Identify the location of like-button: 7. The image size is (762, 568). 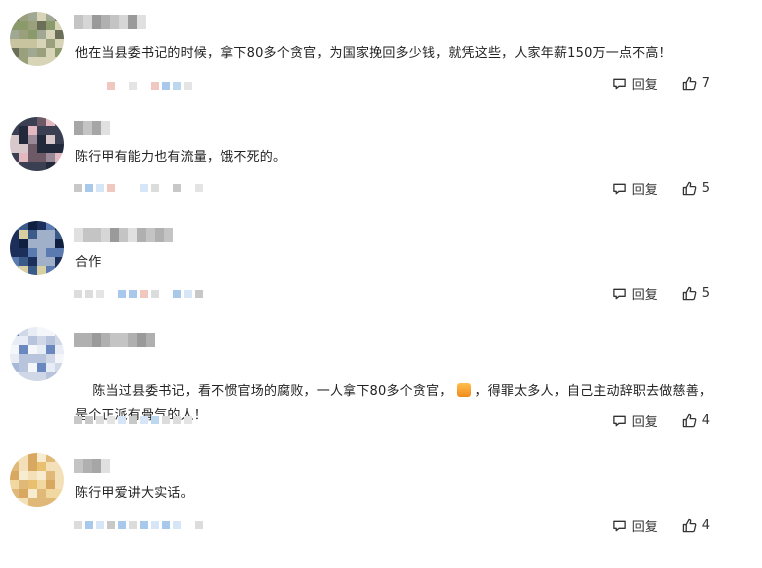
(696, 83).